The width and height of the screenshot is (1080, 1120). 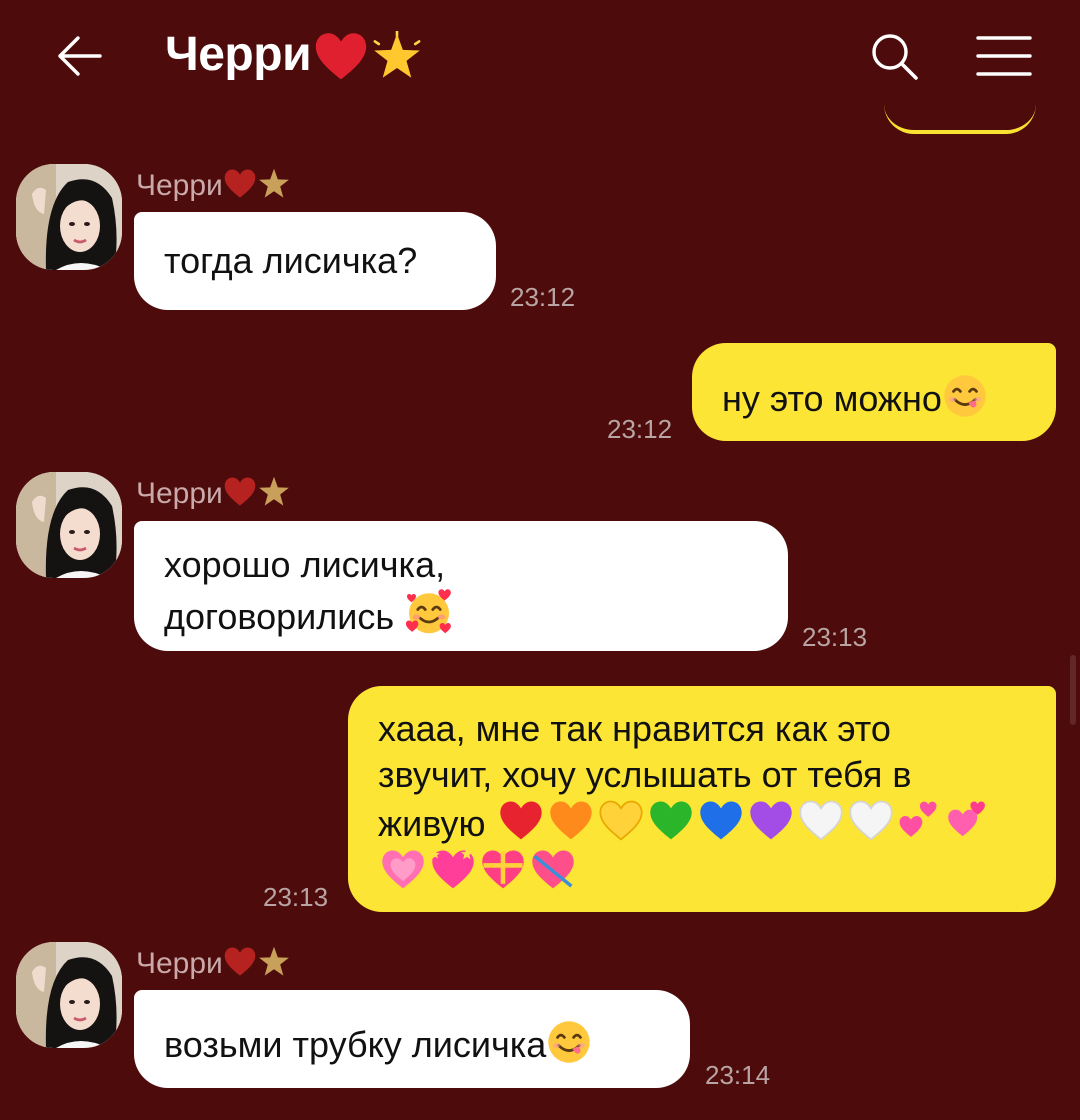 I want to click on message-text: ну это можно, so click(x=832, y=398).